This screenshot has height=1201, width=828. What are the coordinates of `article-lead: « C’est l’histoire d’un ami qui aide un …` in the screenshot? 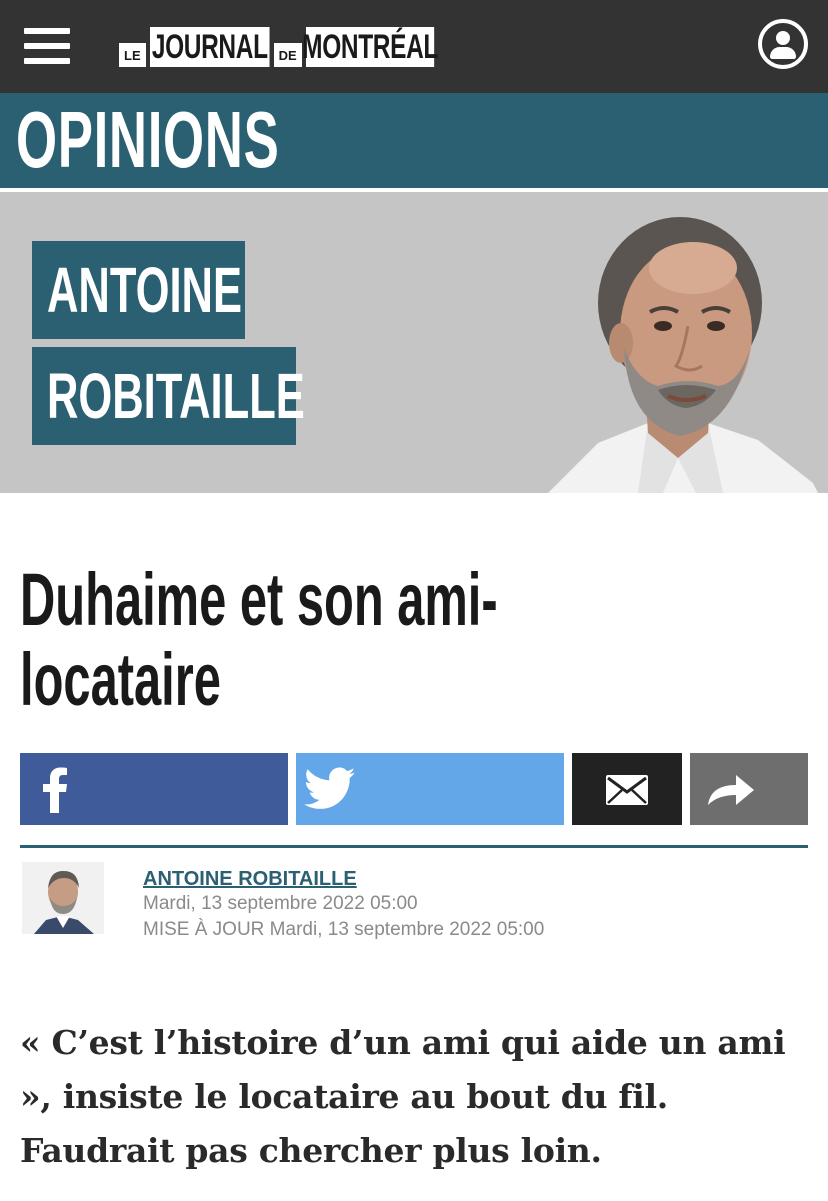 It's located at (403, 1096).